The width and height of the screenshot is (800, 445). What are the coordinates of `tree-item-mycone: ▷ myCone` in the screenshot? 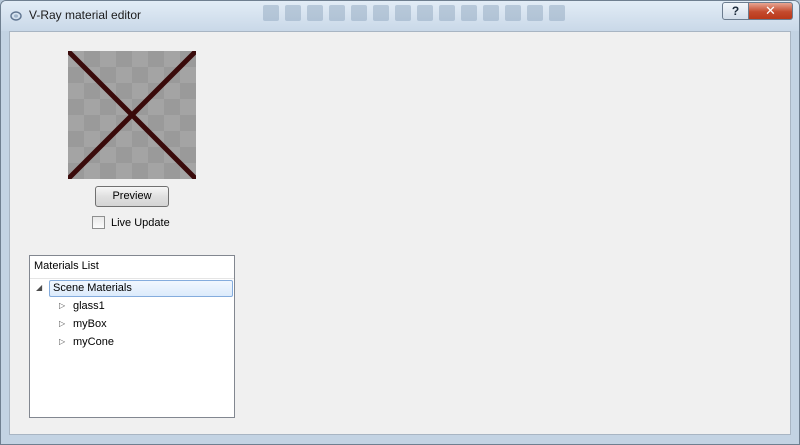 It's located at (132, 342).